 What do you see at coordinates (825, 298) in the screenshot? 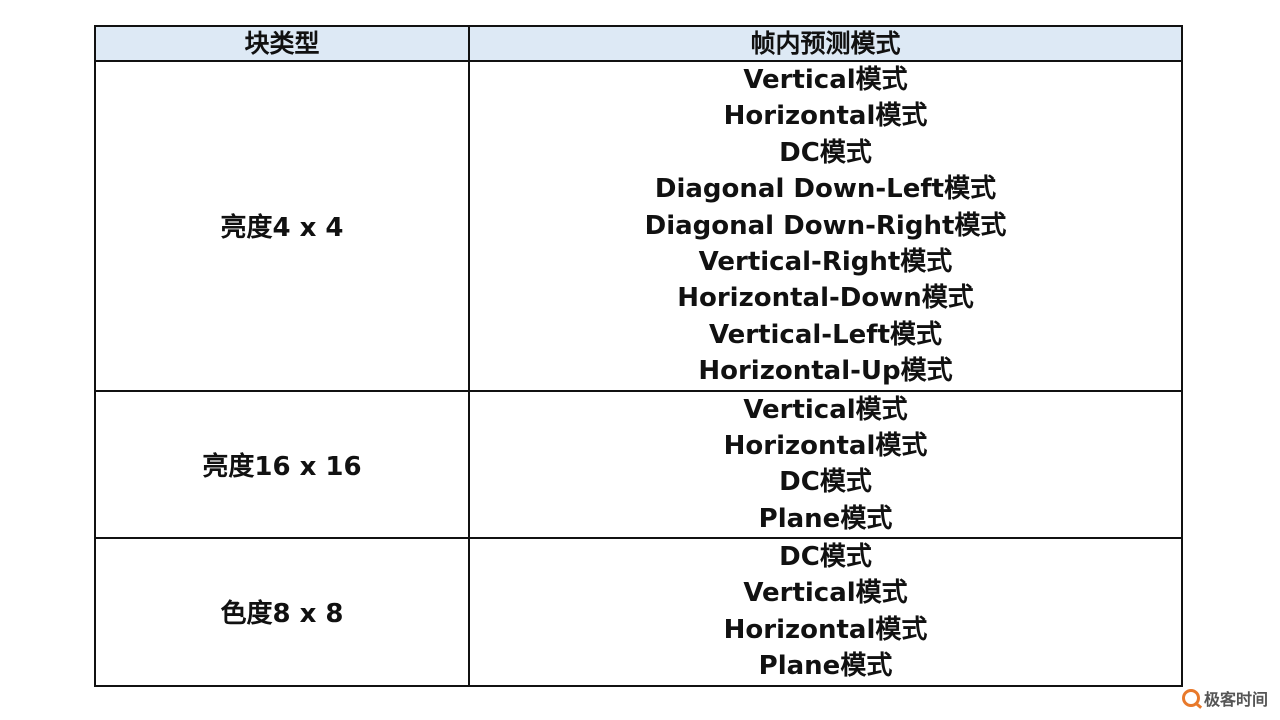
I see `mode-item: Horizontal-Down模式` at bounding box center [825, 298].